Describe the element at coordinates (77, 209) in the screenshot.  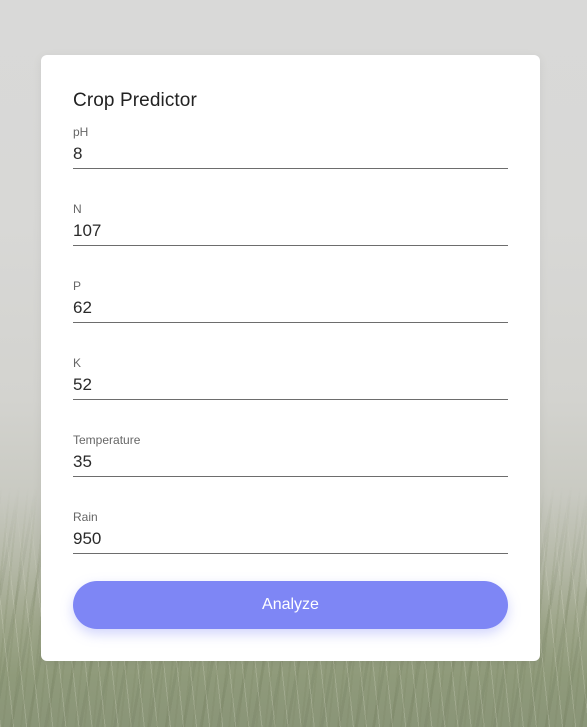
I see `n-label: N` at that location.